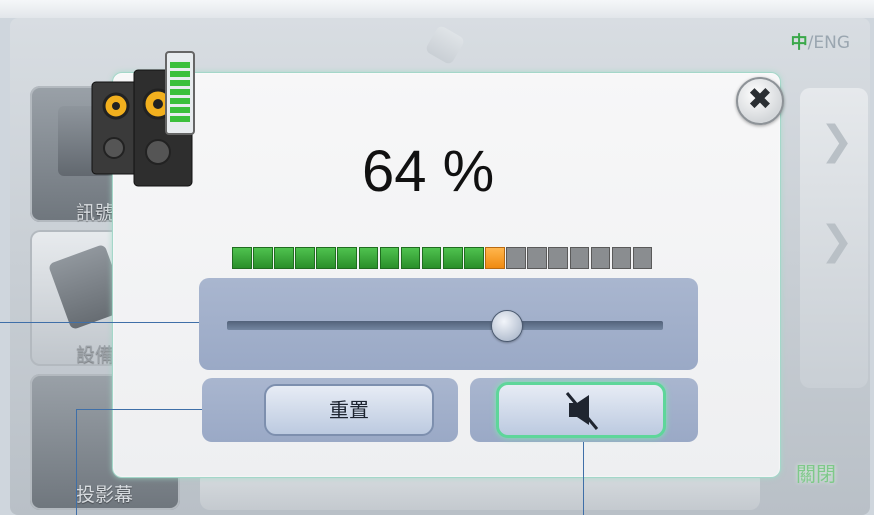 This screenshot has width=874, height=515. I want to click on speaker-mute-icon, so click(582, 411).